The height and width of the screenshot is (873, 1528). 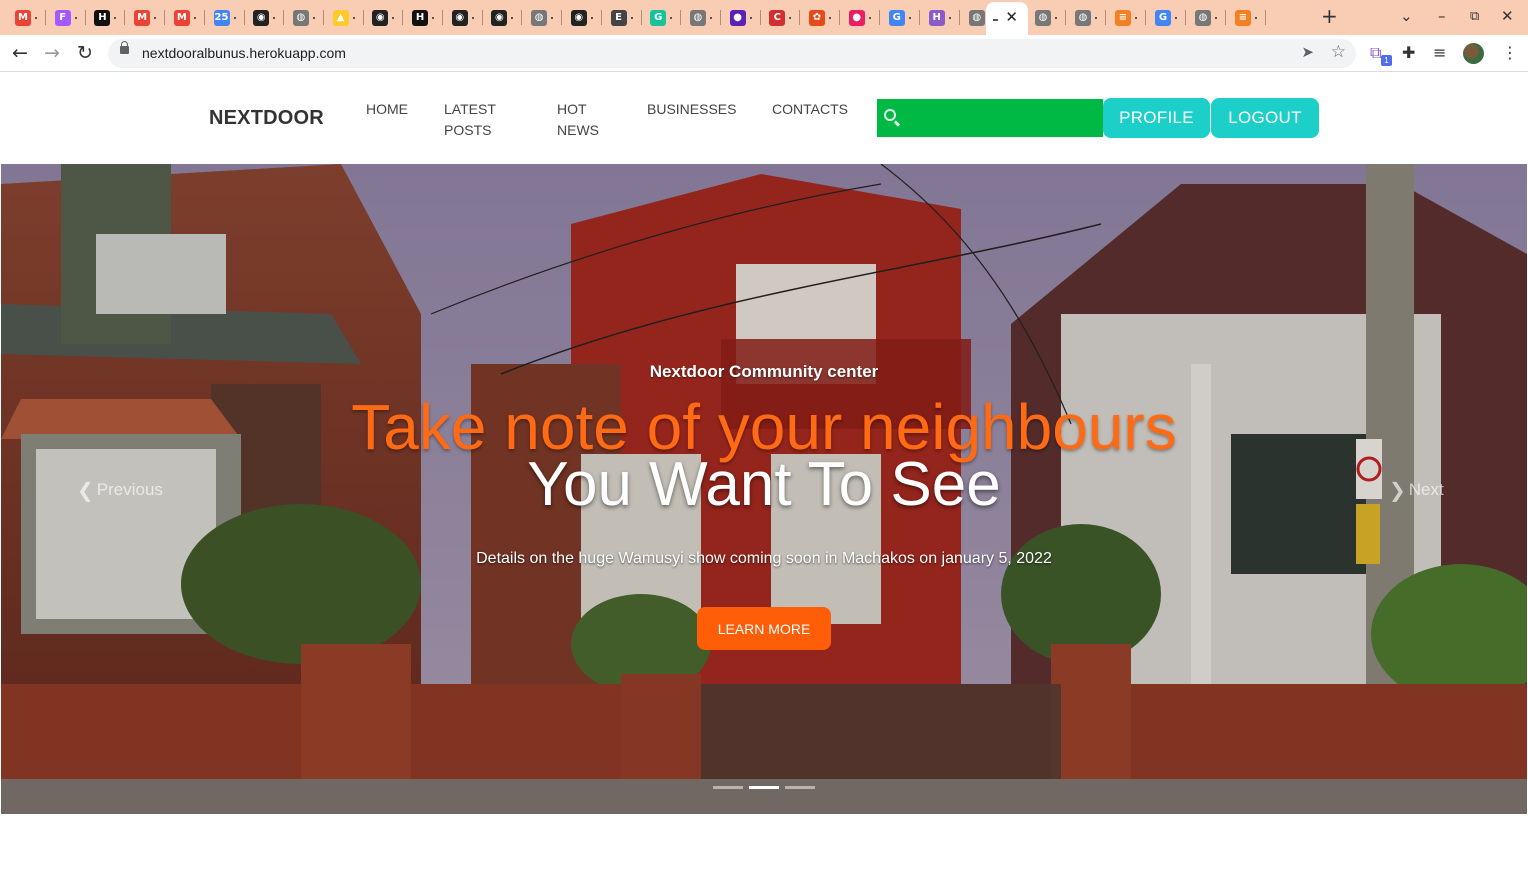 I want to click on browser-tab: F, so click(x=67, y=17).